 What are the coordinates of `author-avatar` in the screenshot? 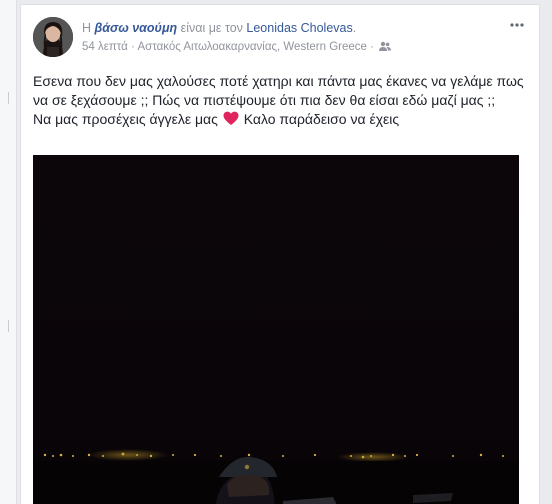 It's located at (53, 37).